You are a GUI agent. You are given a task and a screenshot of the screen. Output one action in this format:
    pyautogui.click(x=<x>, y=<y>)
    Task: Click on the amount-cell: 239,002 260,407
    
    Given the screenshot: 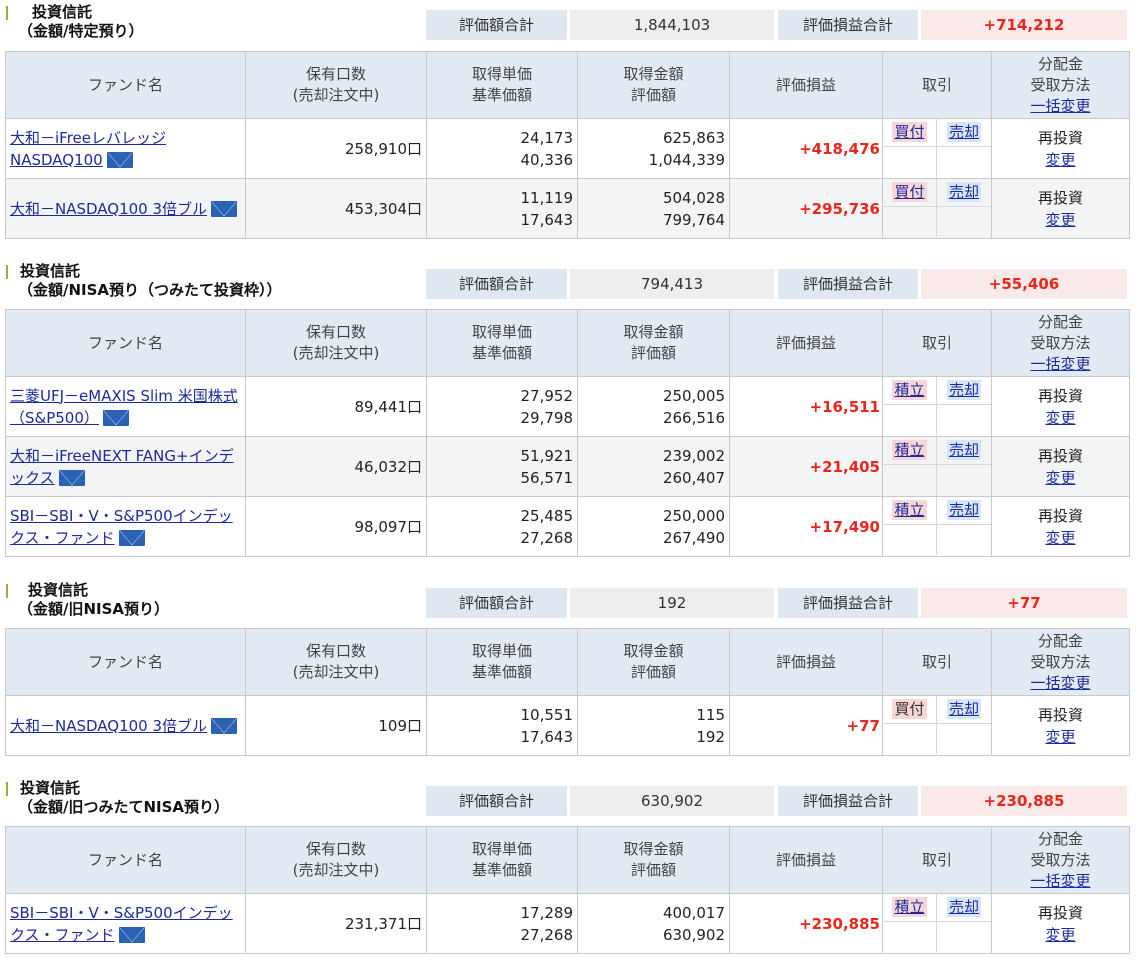 What is the action you would take?
    pyautogui.click(x=653, y=466)
    